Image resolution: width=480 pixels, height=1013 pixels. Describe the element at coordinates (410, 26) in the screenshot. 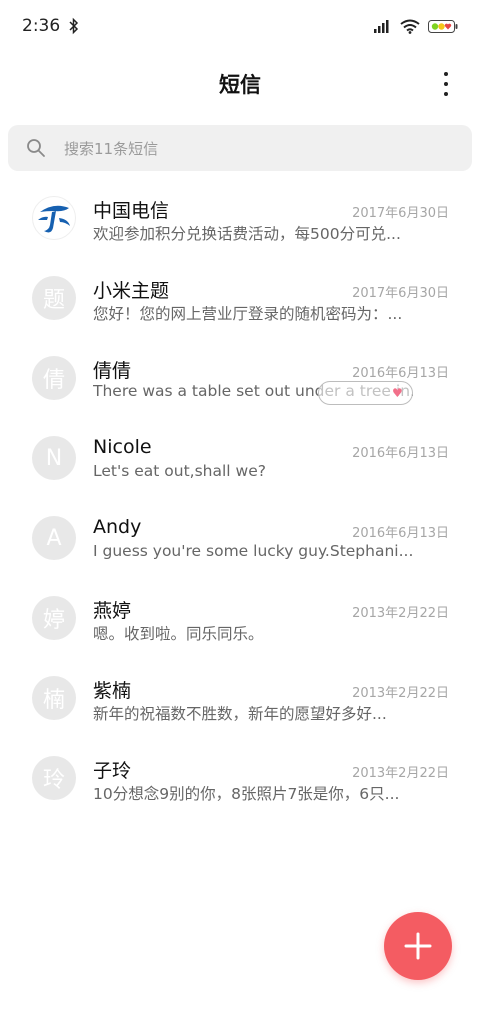

I see `wifi-icon` at that location.